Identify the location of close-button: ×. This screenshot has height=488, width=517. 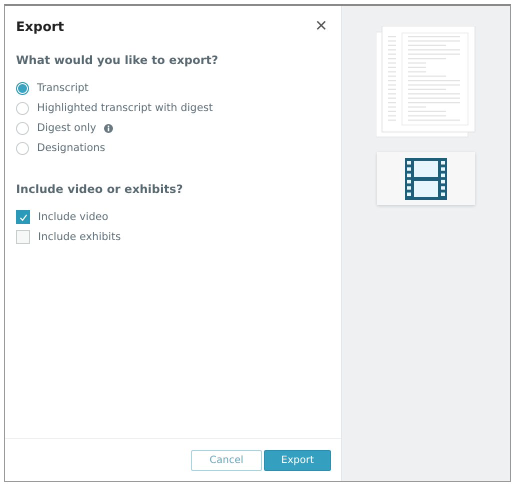
(321, 25).